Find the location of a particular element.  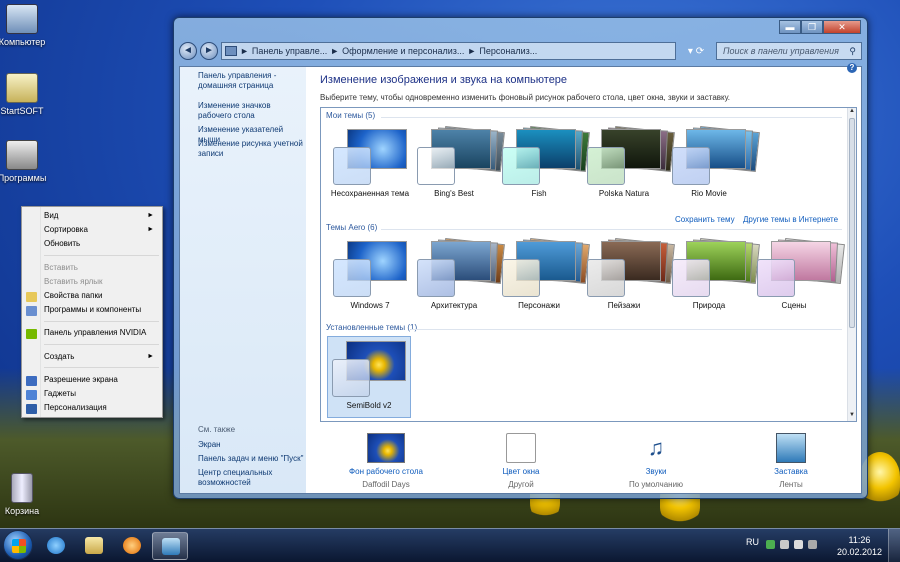

start-button is located at coordinates (18, 545).